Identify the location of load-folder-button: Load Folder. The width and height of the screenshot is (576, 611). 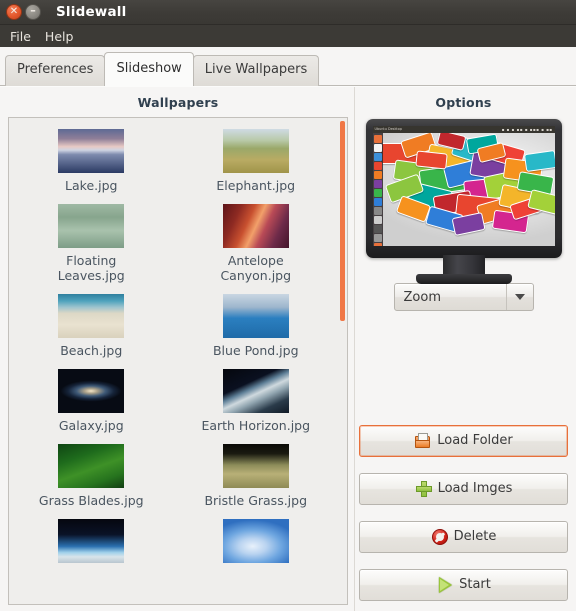
(463, 441).